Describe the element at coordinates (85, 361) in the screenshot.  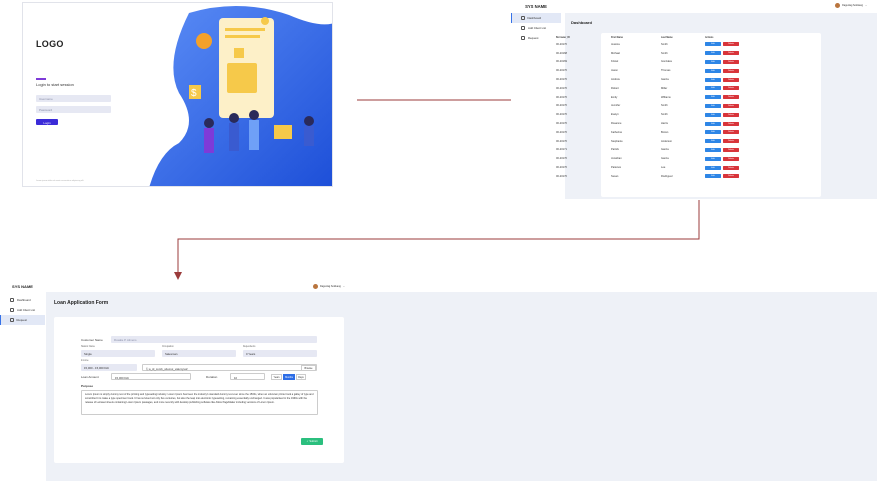
I see `income-label: Income` at that location.